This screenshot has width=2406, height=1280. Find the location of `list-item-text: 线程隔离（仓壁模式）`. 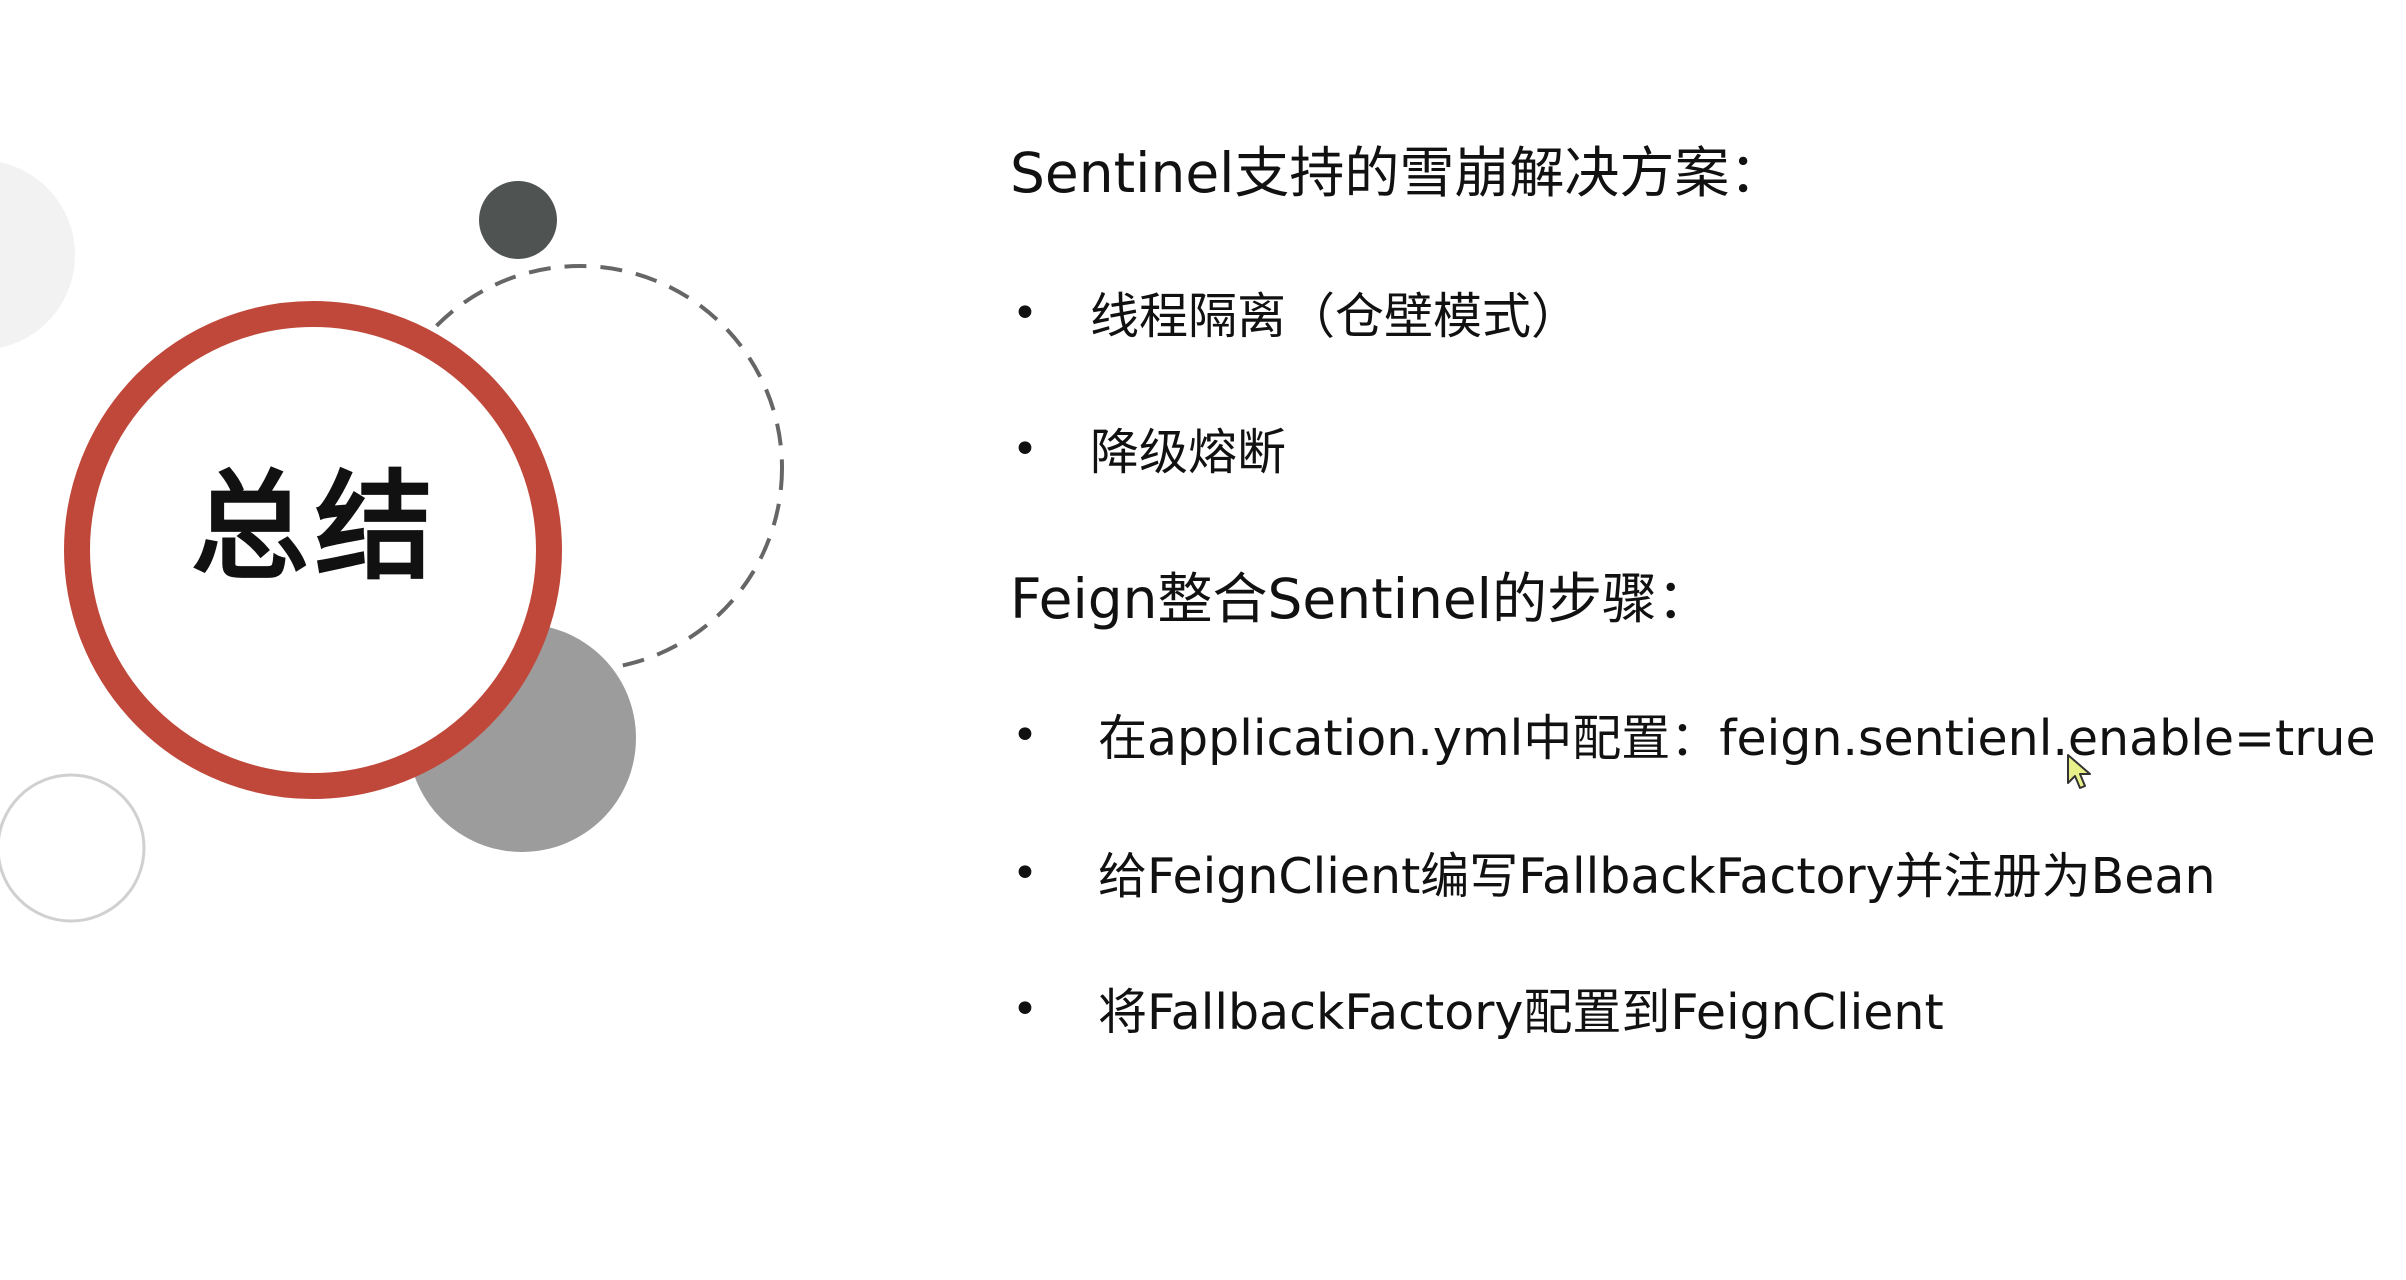

list-item-text: 线程隔离（仓壁模式） is located at coordinates (1335, 316).